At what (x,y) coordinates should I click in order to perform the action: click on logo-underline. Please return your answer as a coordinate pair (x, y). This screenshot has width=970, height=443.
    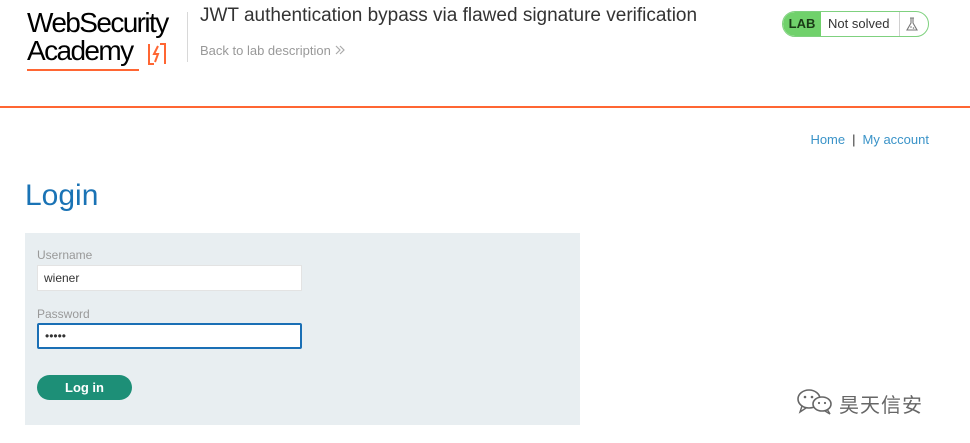
    Looking at the image, I should click on (83, 70).